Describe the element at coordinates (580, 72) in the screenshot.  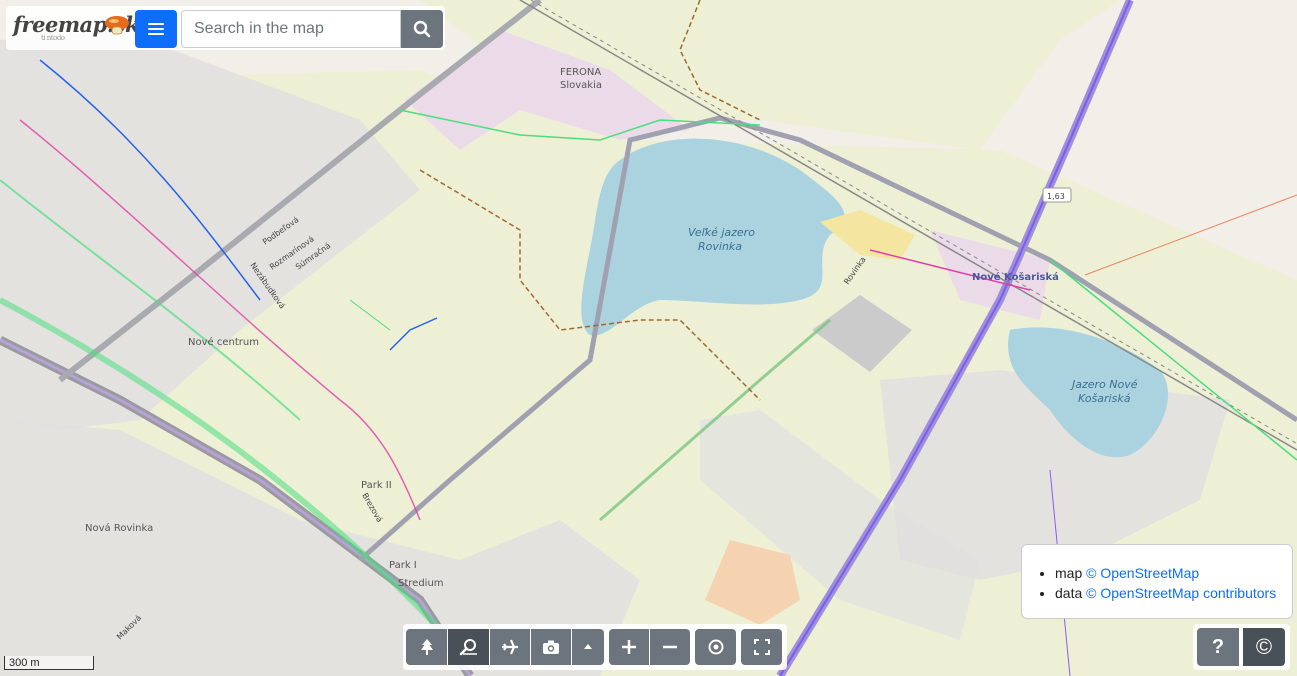
I see `label-ferona: FERONA` at that location.